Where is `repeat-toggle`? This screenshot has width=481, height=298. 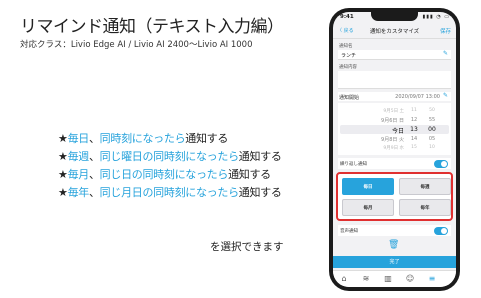 repeat-toggle is located at coordinates (441, 164).